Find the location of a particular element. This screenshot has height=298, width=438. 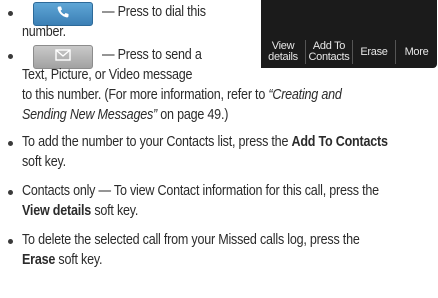

add-to-contacts-softkey-ref: Add To Contacts is located at coordinates (339, 142).